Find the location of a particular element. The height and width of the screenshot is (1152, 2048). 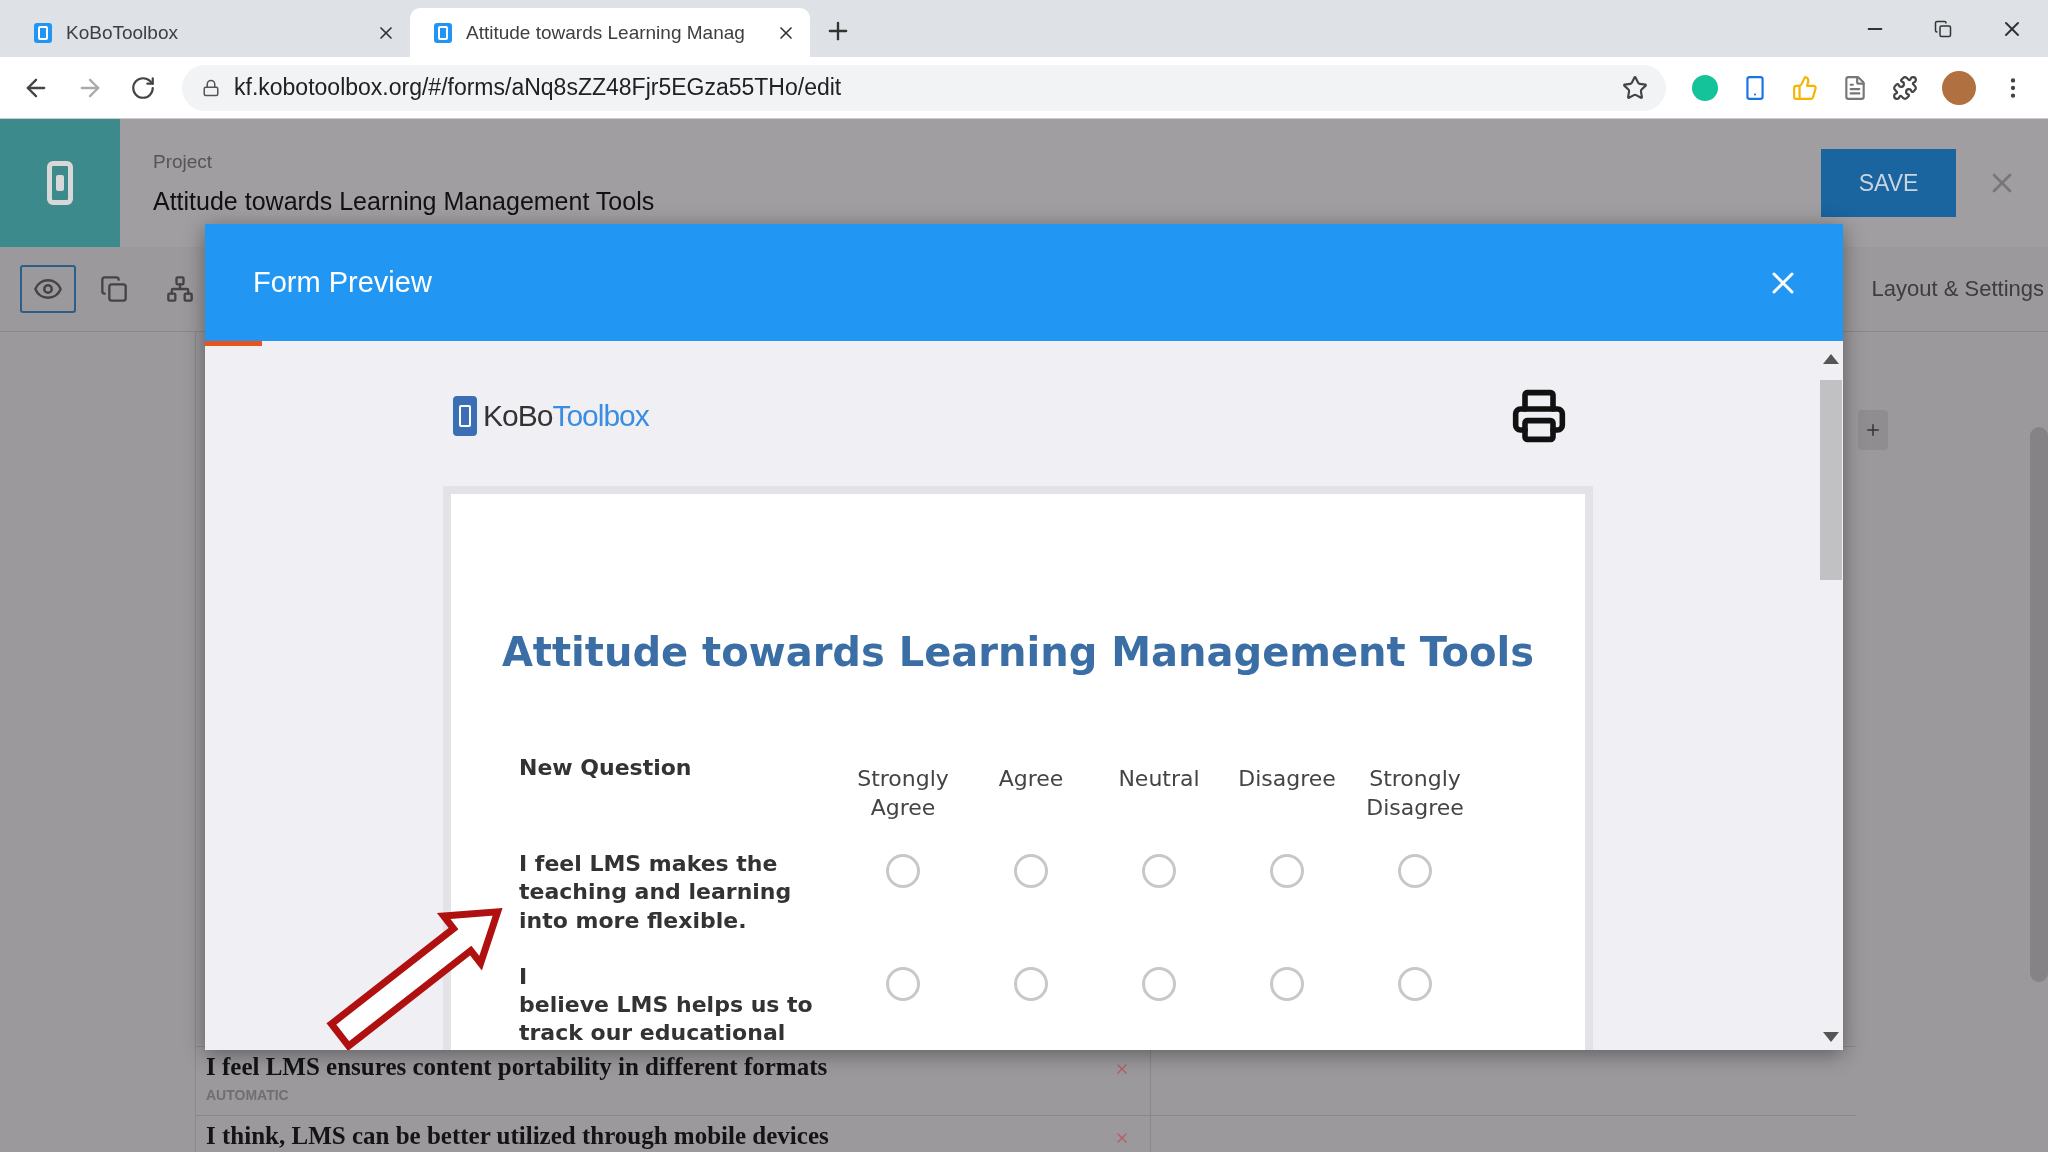

question-text: I feel LMS ensures content portability in different formats is located at coordinates (678, 1067).